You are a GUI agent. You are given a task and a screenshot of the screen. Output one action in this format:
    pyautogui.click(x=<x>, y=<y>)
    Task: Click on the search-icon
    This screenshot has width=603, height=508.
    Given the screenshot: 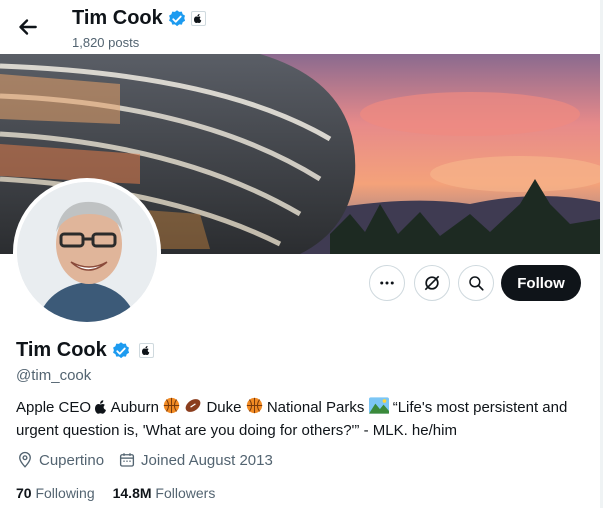 What is the action you would take?
    pyautogui.click(x=476, y=283)
    